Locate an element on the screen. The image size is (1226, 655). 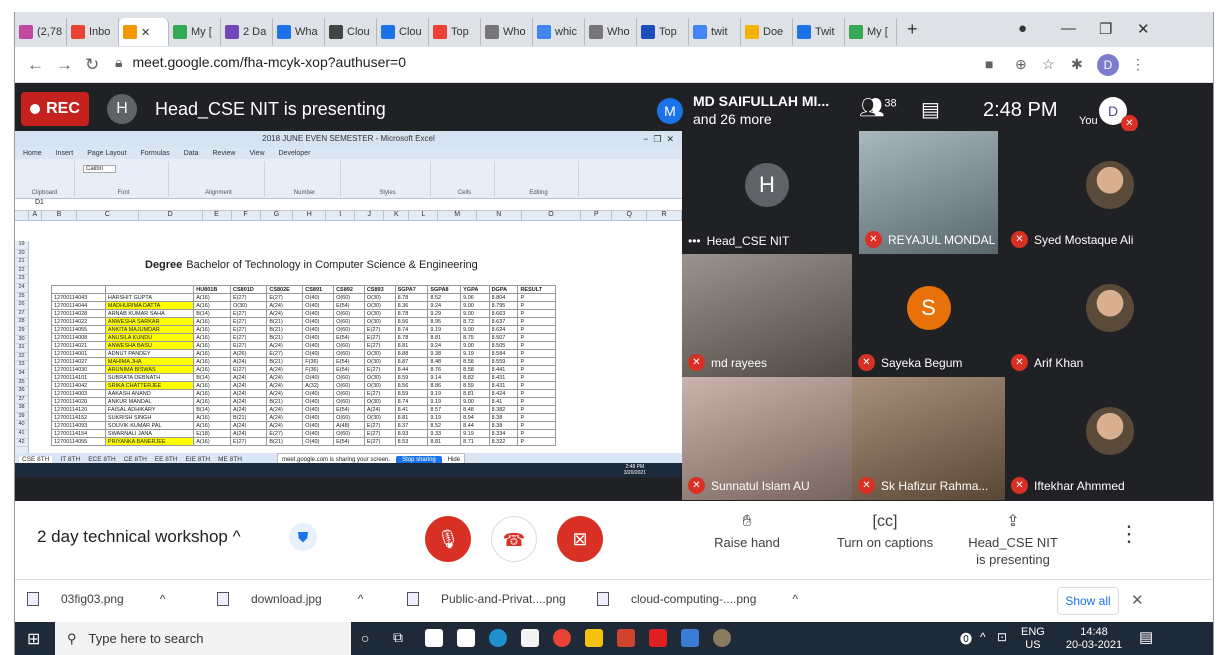
table-cell: 8.322 is located at coordinates (503, 441).